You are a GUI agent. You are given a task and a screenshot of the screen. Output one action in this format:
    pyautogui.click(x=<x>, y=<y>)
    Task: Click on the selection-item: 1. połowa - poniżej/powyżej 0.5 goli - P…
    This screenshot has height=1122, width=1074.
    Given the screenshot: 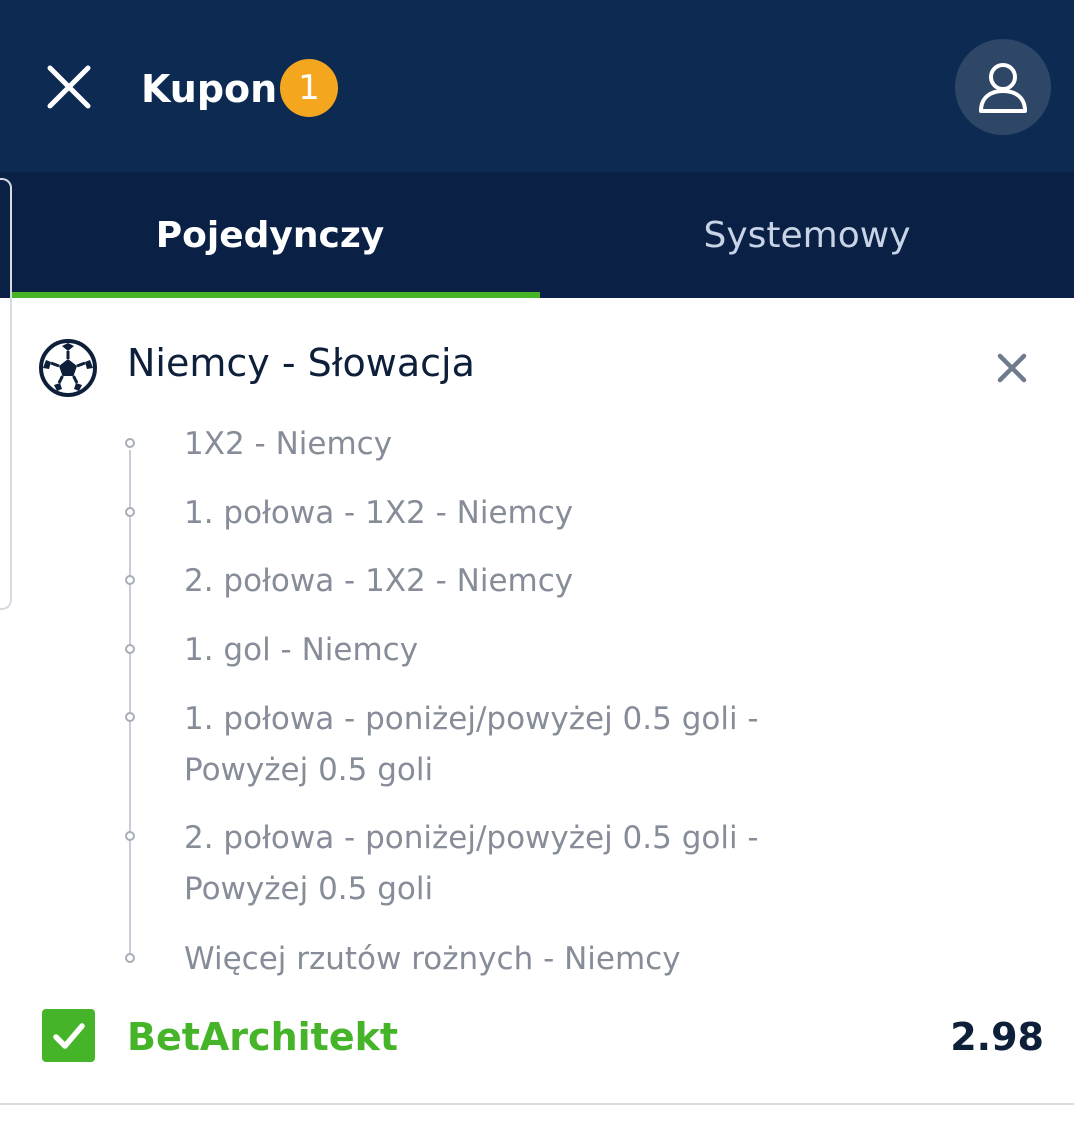 What is the action you would take?
    pyautogui.click(x=471, y=744)
    